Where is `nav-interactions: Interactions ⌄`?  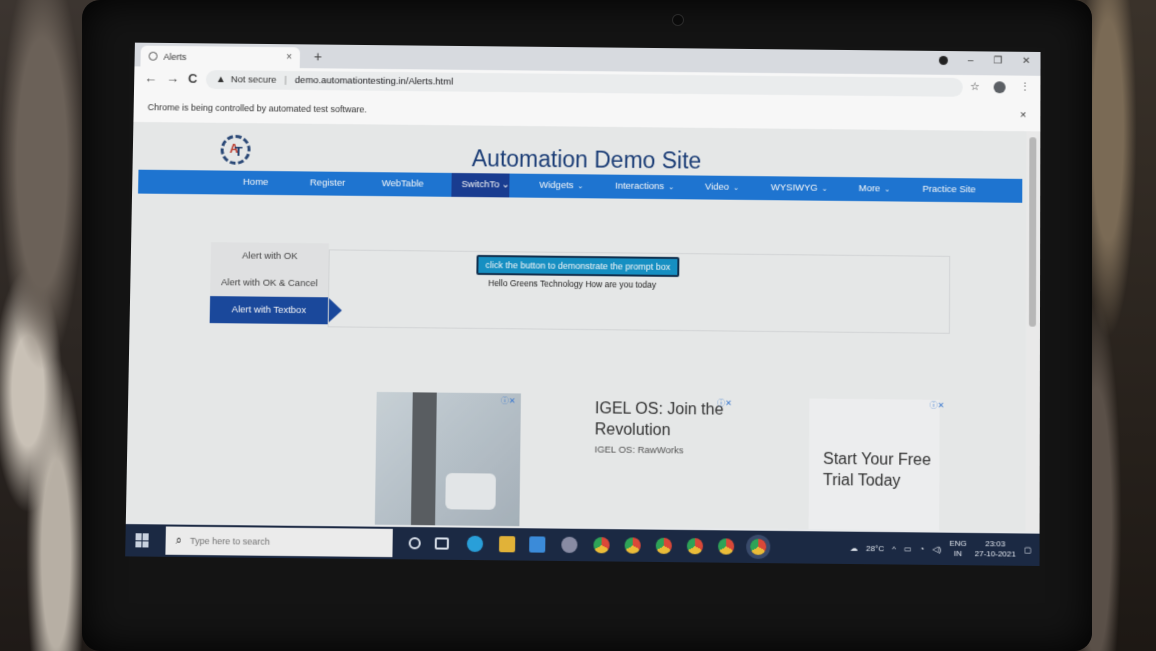 nav-interactions: Interactions ⌄ is located at coordinates (644, 187).